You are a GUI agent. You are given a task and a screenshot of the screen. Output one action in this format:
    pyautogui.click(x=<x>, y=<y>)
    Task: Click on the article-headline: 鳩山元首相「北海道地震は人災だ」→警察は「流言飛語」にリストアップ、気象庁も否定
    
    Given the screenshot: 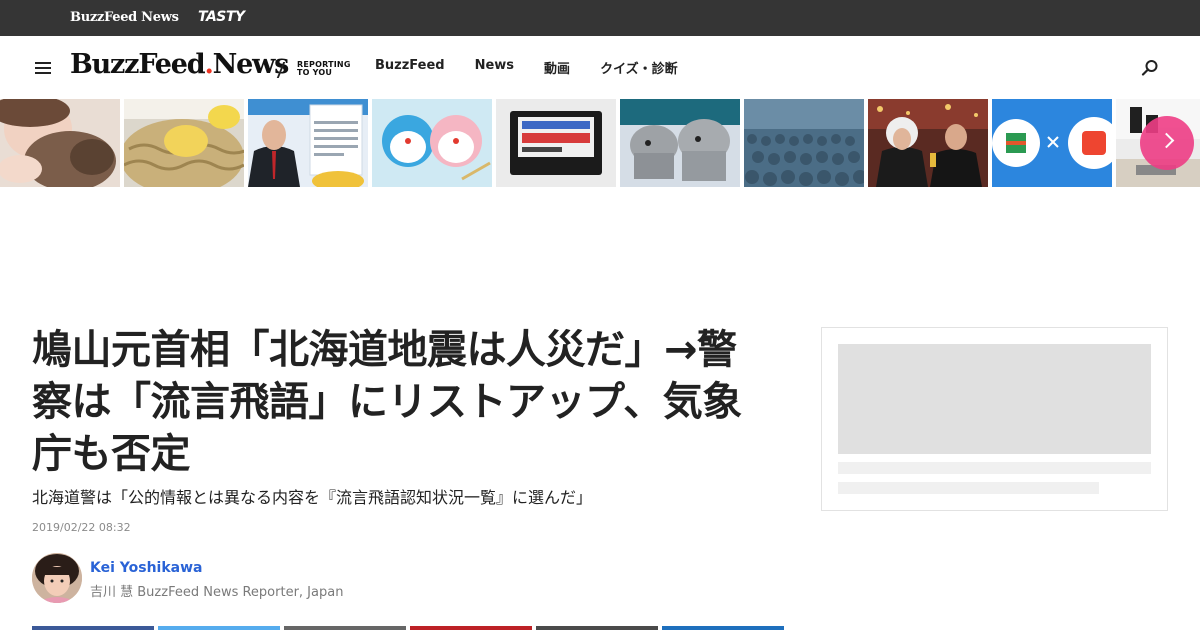 What is the action you would take?
    pyautogui.click(x=387, y=402)
    